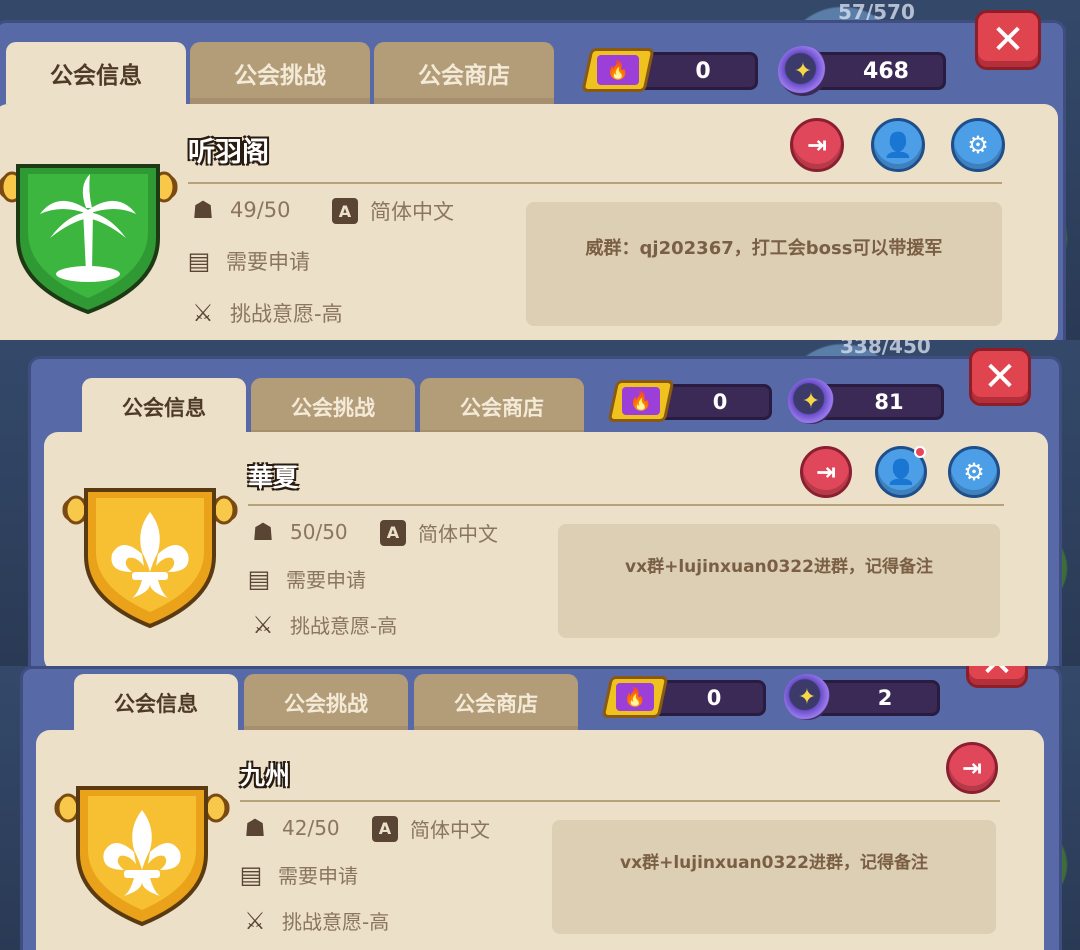 This screenshot has height=950, width=1080. I want to click on member-count-value: 49/50, so click(260, 210).